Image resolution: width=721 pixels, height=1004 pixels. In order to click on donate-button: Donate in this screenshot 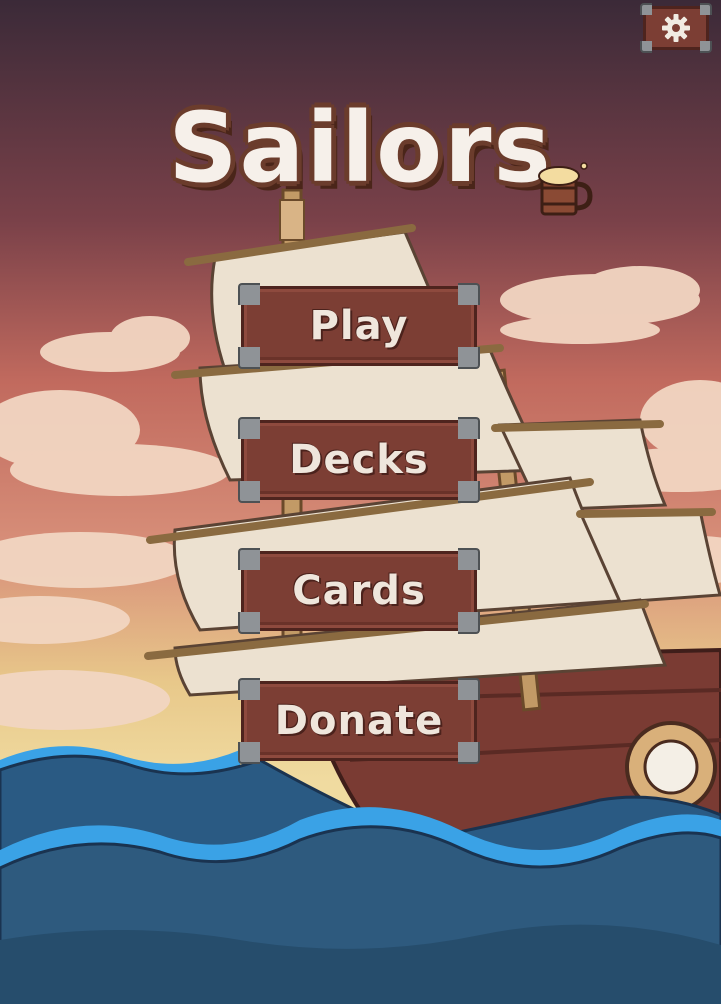, I will do `click(359, 721)`.